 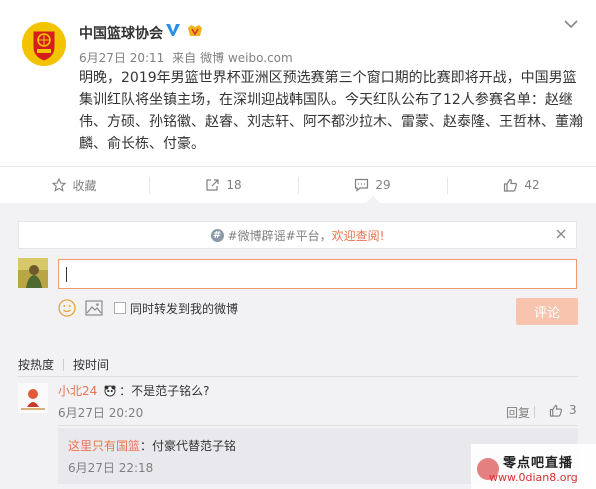 What do you see at coordinates (101, 413) in the screenshot?
I see `comment-time: 6月27日 20:20` at bounding box center [101, 413].